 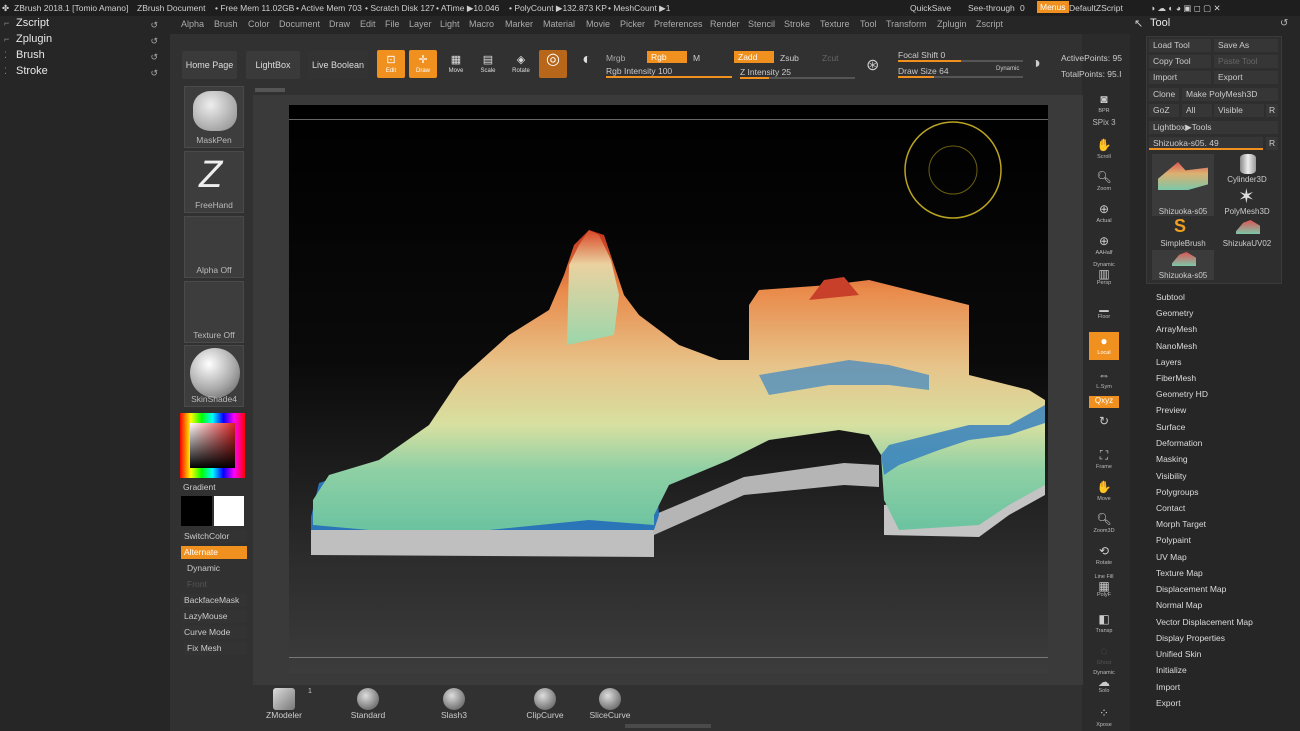 I want to click on menu-render: Render, so click(x=725, y=24).